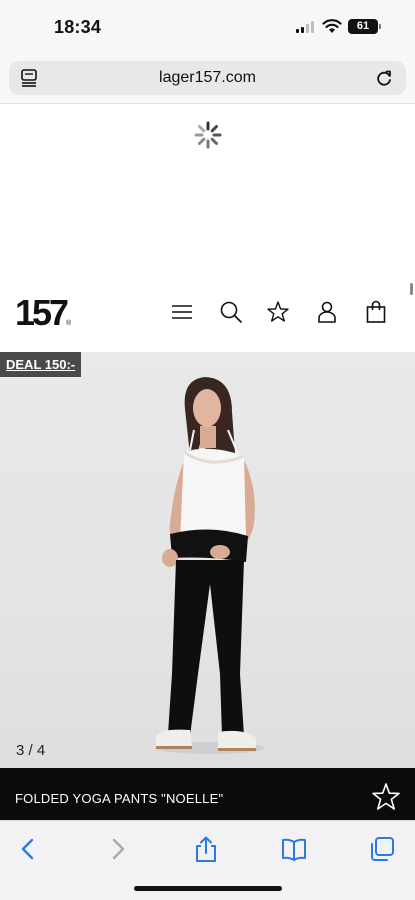 The height and width of the screenshot is (900, 415). I want to click on url-text: lager157.com, so click(207, 78).